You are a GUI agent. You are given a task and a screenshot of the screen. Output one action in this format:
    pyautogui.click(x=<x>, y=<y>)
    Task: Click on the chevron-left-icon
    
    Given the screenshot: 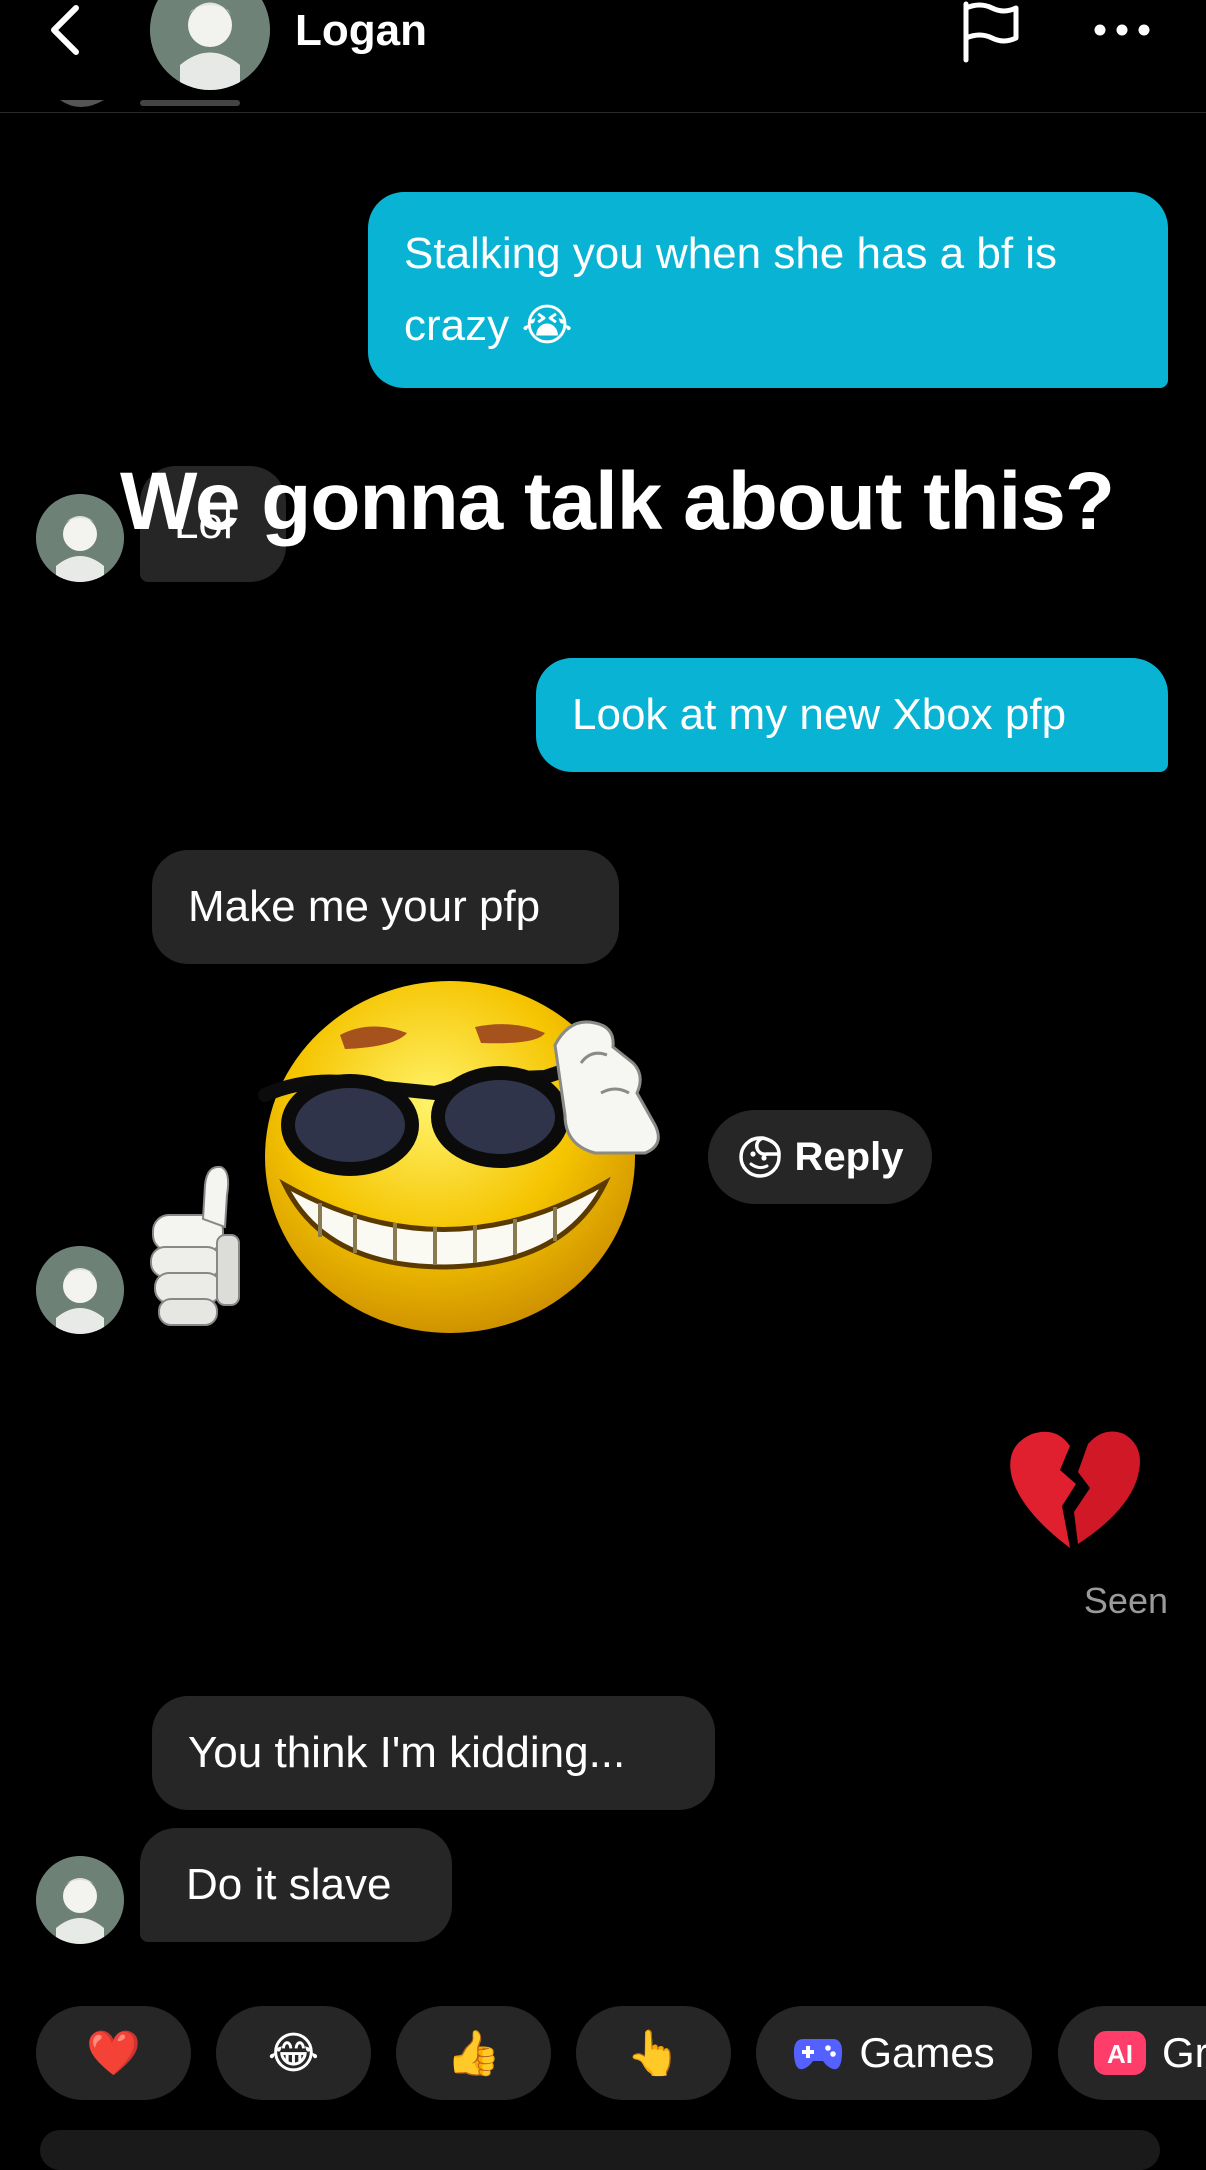 What is the action you would take?
    pyautogui.click(x=65, y=30)
    